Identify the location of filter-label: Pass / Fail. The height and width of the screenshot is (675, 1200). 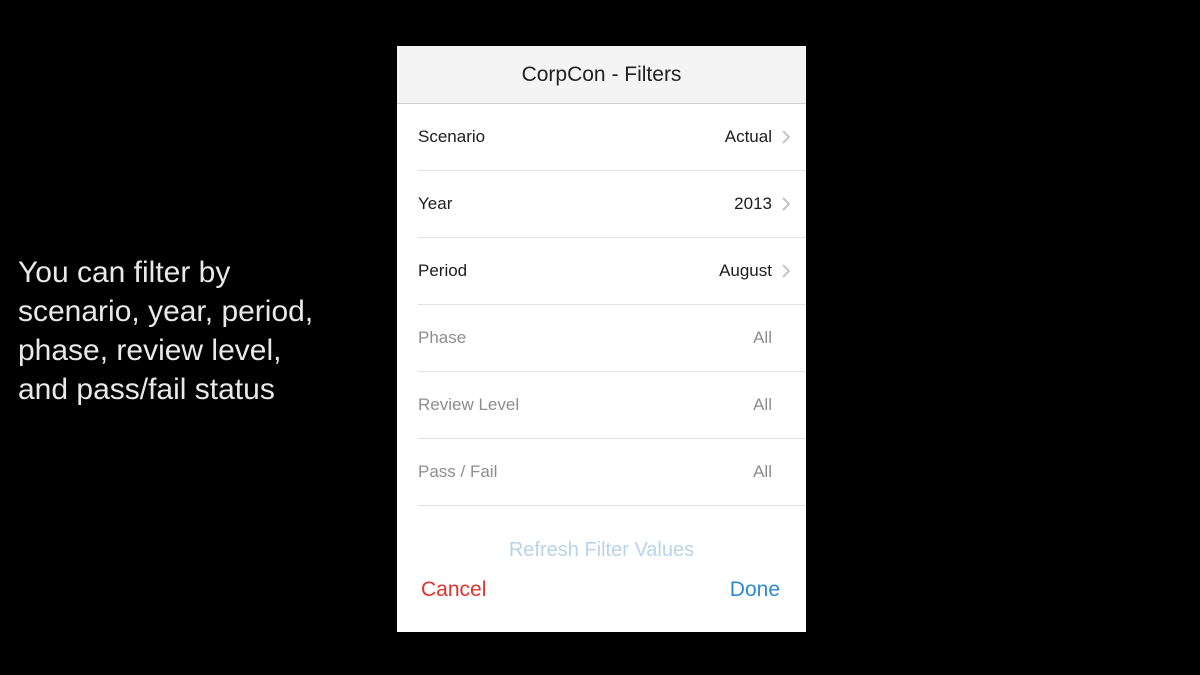
(458, 471).